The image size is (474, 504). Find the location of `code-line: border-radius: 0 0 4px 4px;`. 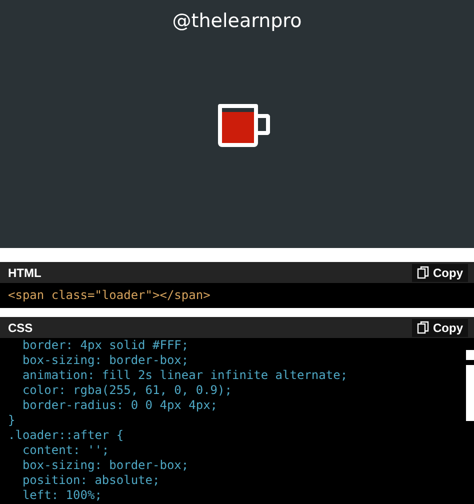

code-line: border-radius: 0 0 4px 4px; is located at coordinates (119, 405).